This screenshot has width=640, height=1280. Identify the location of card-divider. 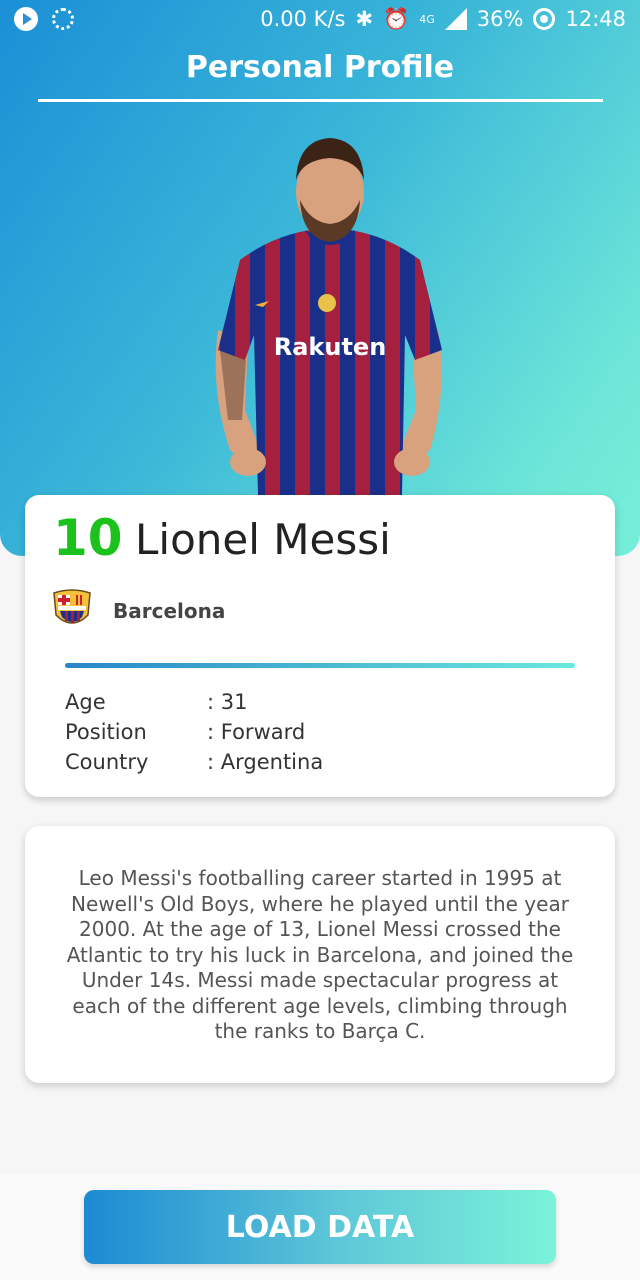
(320, 665).